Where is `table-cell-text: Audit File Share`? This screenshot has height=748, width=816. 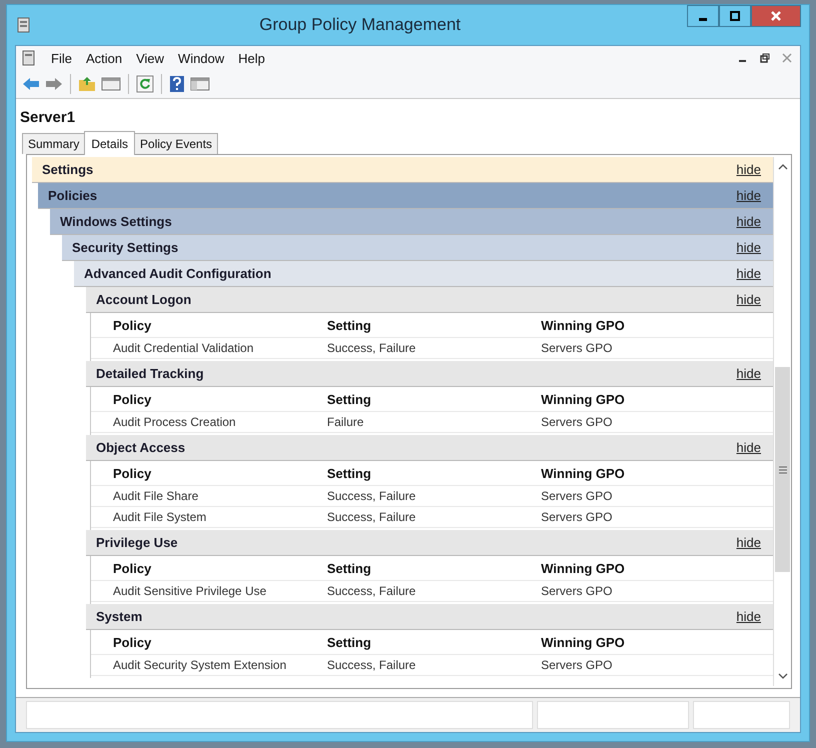
table-cell-text: Audit File Share is located at coordinates (156, 496).